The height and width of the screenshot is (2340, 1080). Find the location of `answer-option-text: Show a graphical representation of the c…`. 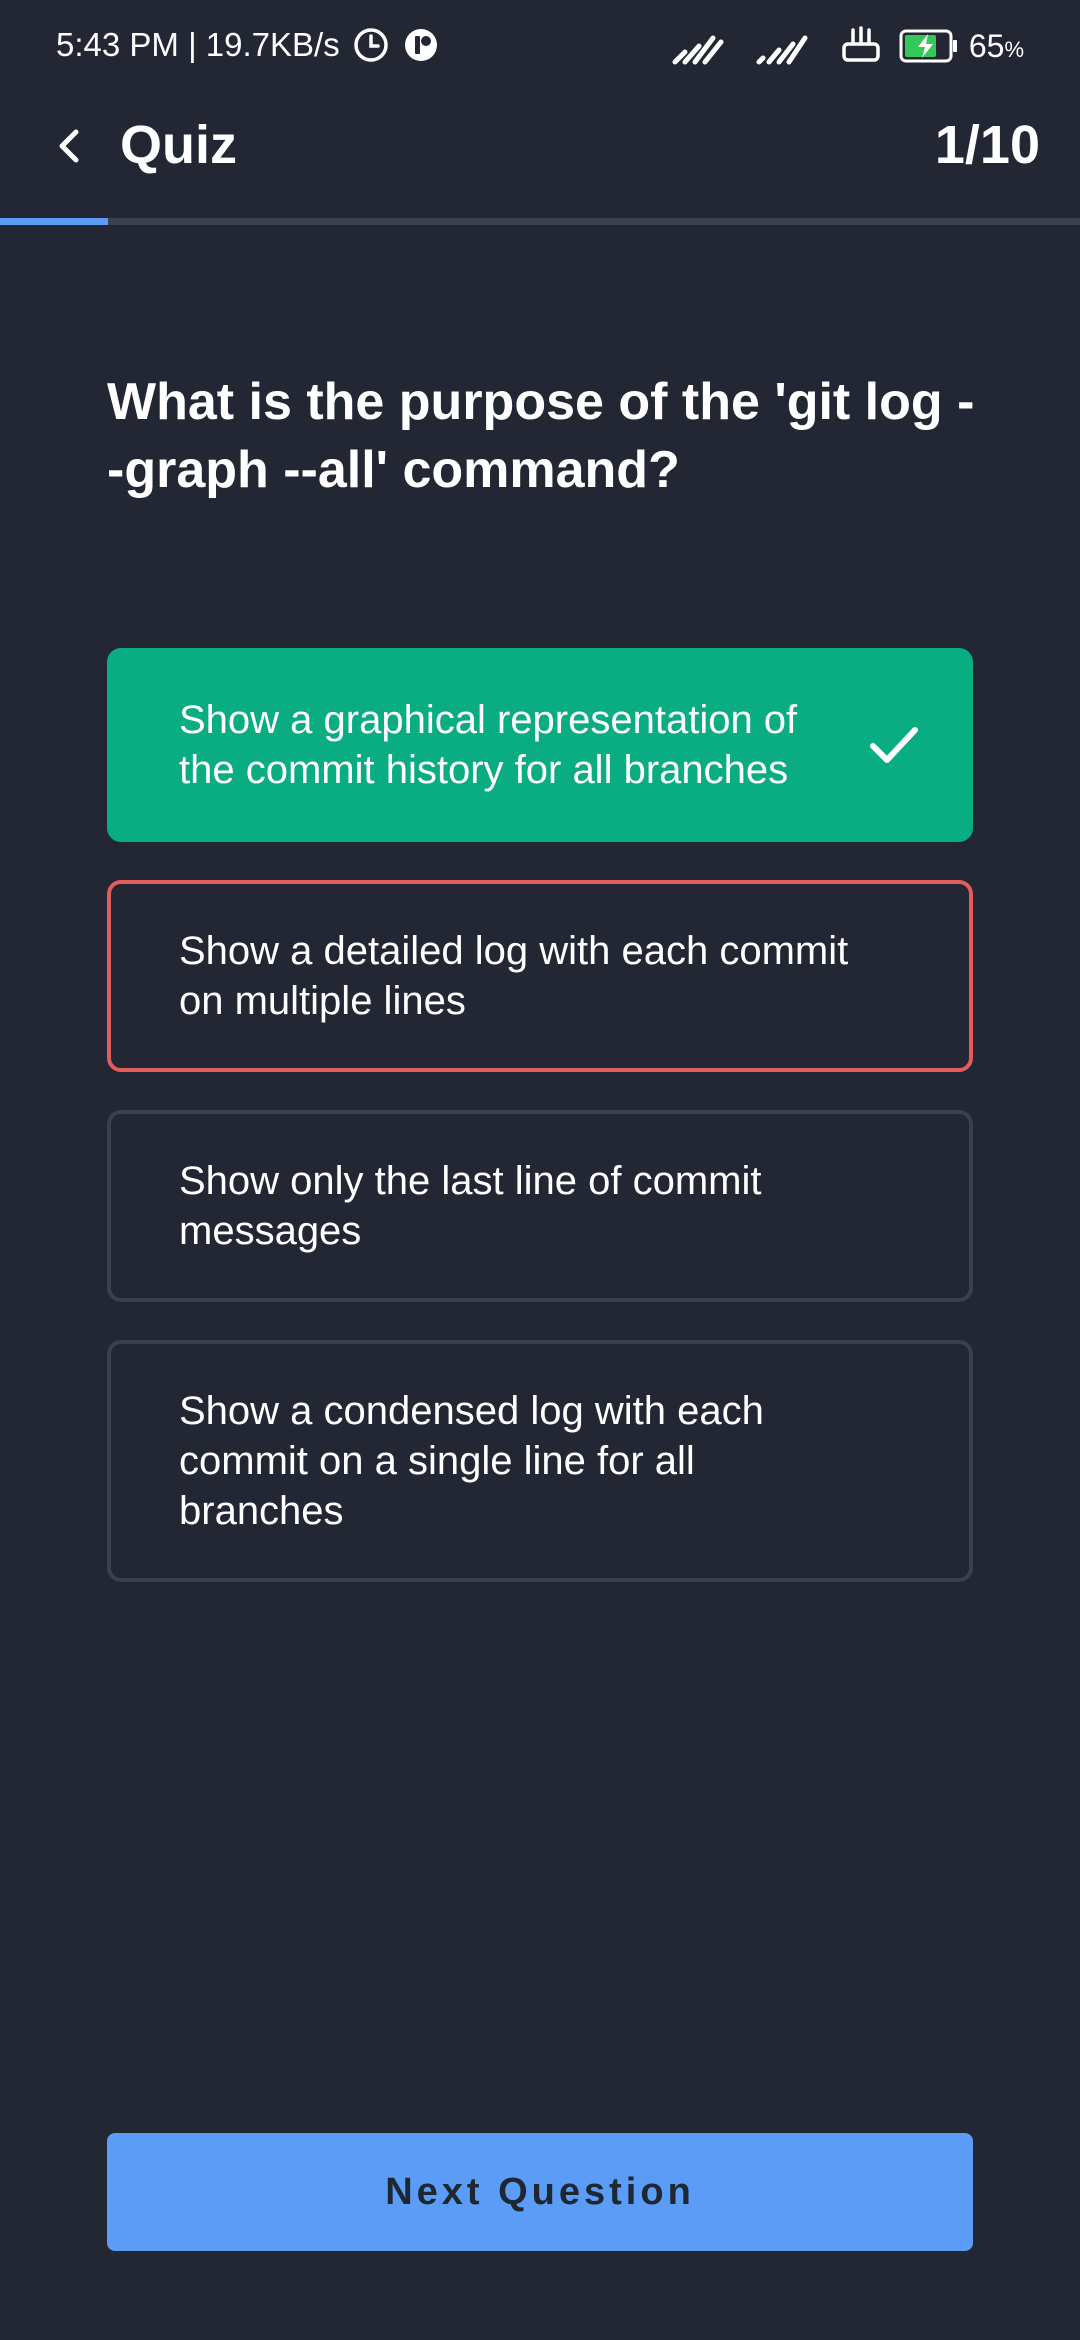

answer-option-text: Show a graphical representation of the c… is located at coordinates (488, 745).